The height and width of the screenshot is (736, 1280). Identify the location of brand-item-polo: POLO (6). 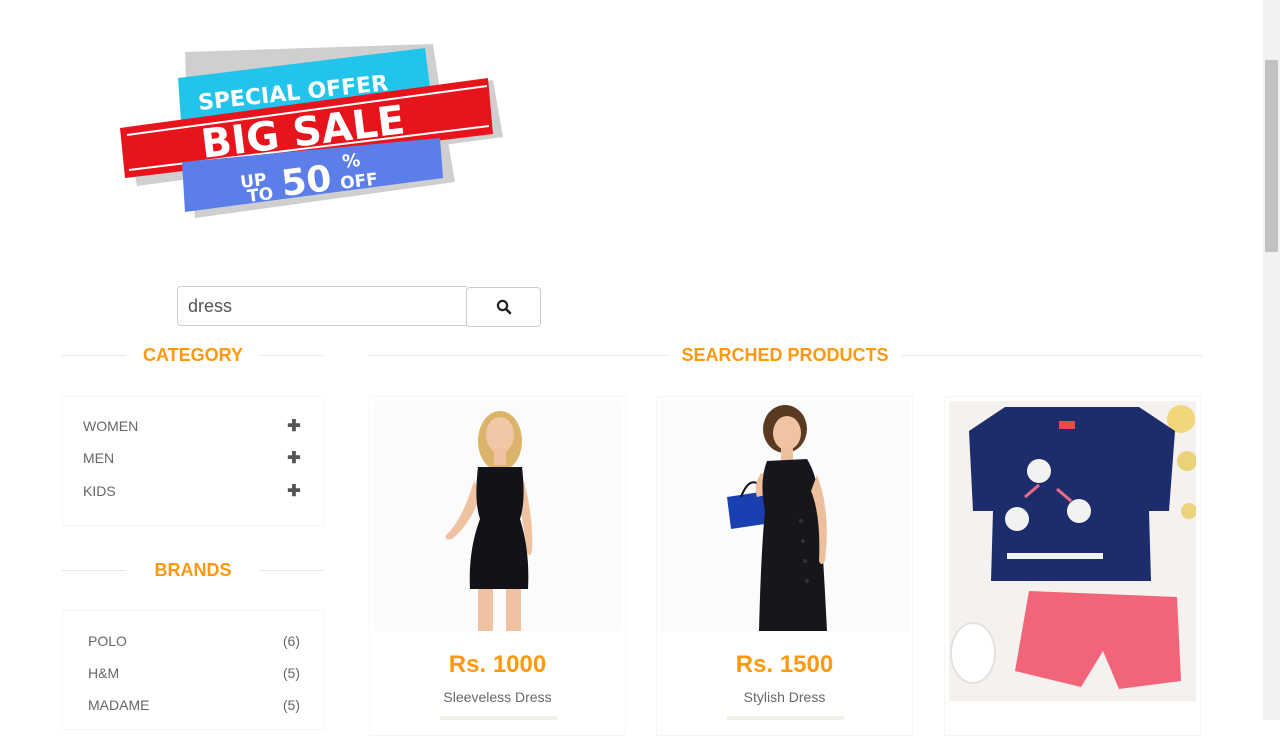
(194, 641).